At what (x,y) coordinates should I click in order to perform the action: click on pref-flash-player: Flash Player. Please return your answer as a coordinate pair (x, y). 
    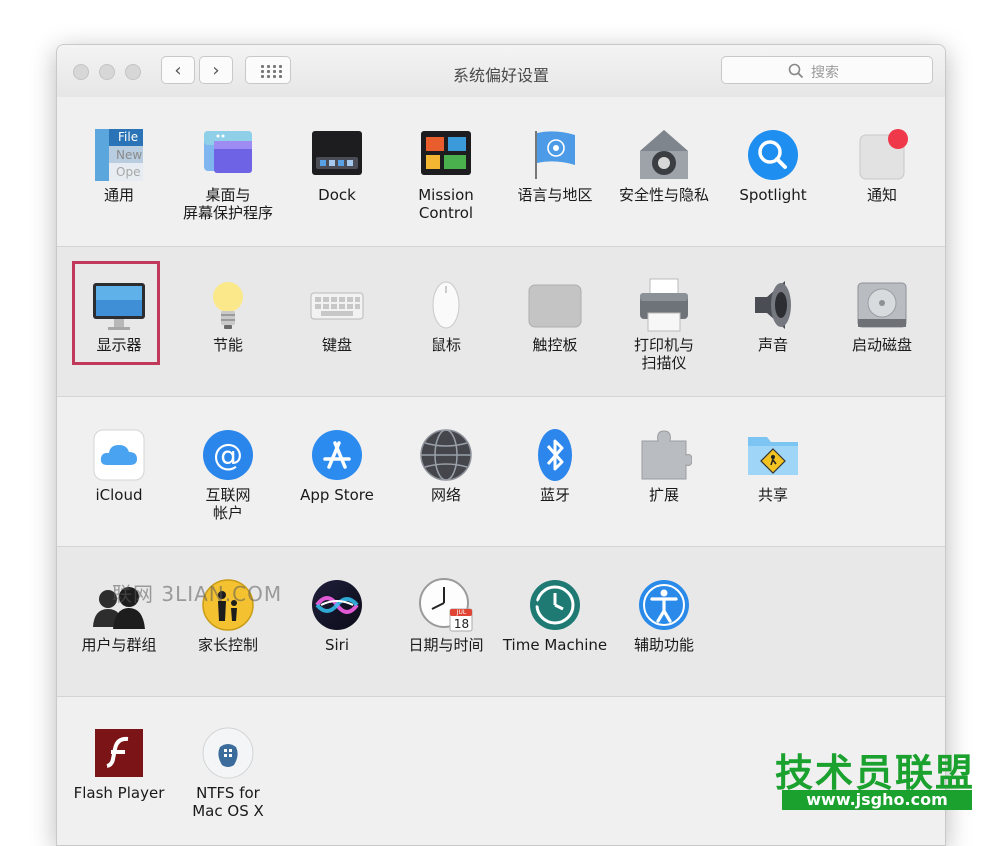
    Looking at the image, I should click on (119, 763).